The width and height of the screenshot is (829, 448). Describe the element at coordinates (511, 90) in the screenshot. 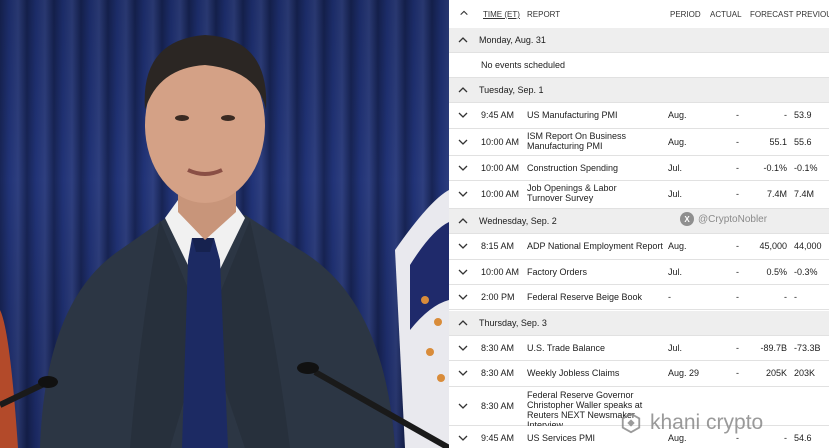

I see `day-label: Tuesday, Sep. 1` at that location.